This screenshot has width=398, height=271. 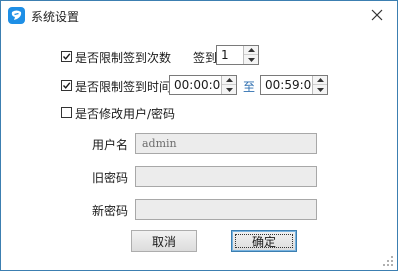 What do you see at coordinates (226, 209) in the screenshot?
I see `new-password-field` at bounding box center [226, 209].